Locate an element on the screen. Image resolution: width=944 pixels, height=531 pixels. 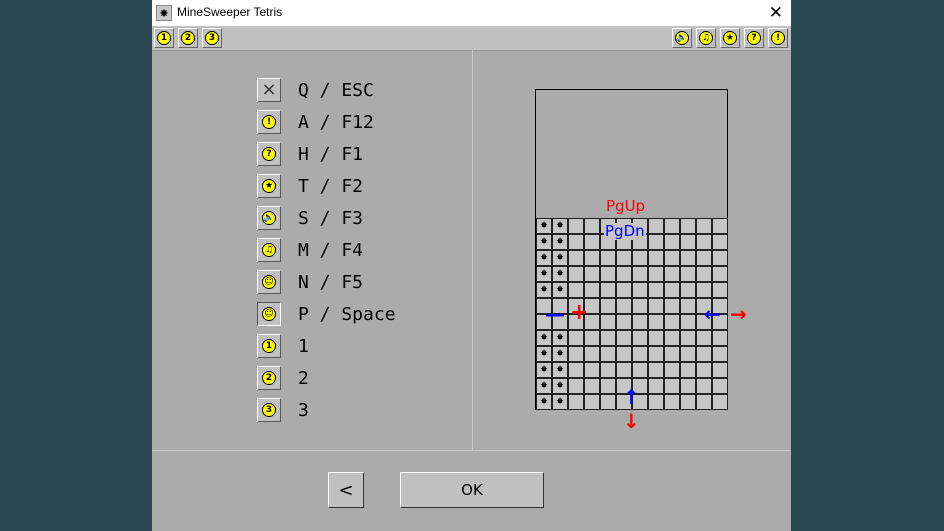
toolbar-help-button: ? is located at coordinates (754, 38).